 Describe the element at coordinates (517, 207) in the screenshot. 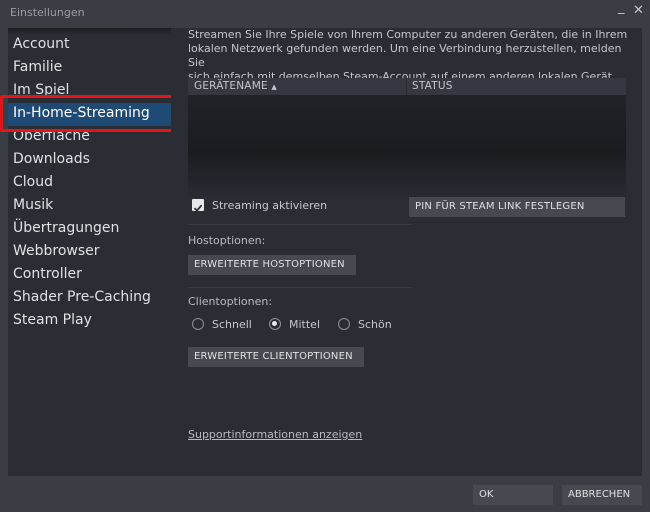

I see `set-steam-link-pin-button: PIN FÜR STEAM LINK FESTLEGEN` at that location.